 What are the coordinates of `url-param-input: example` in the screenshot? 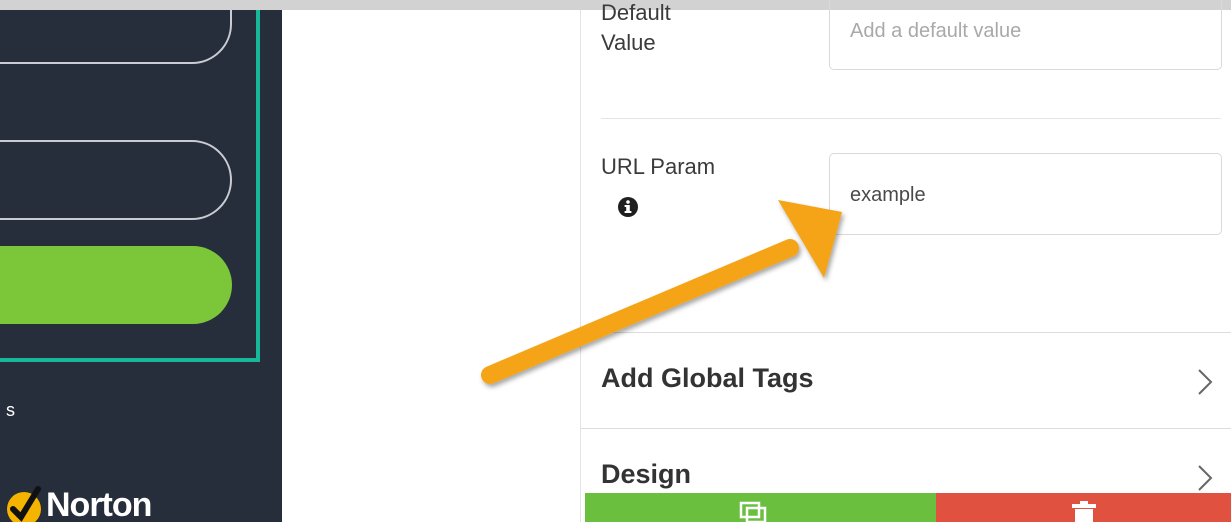 It's located at (1025, 194).